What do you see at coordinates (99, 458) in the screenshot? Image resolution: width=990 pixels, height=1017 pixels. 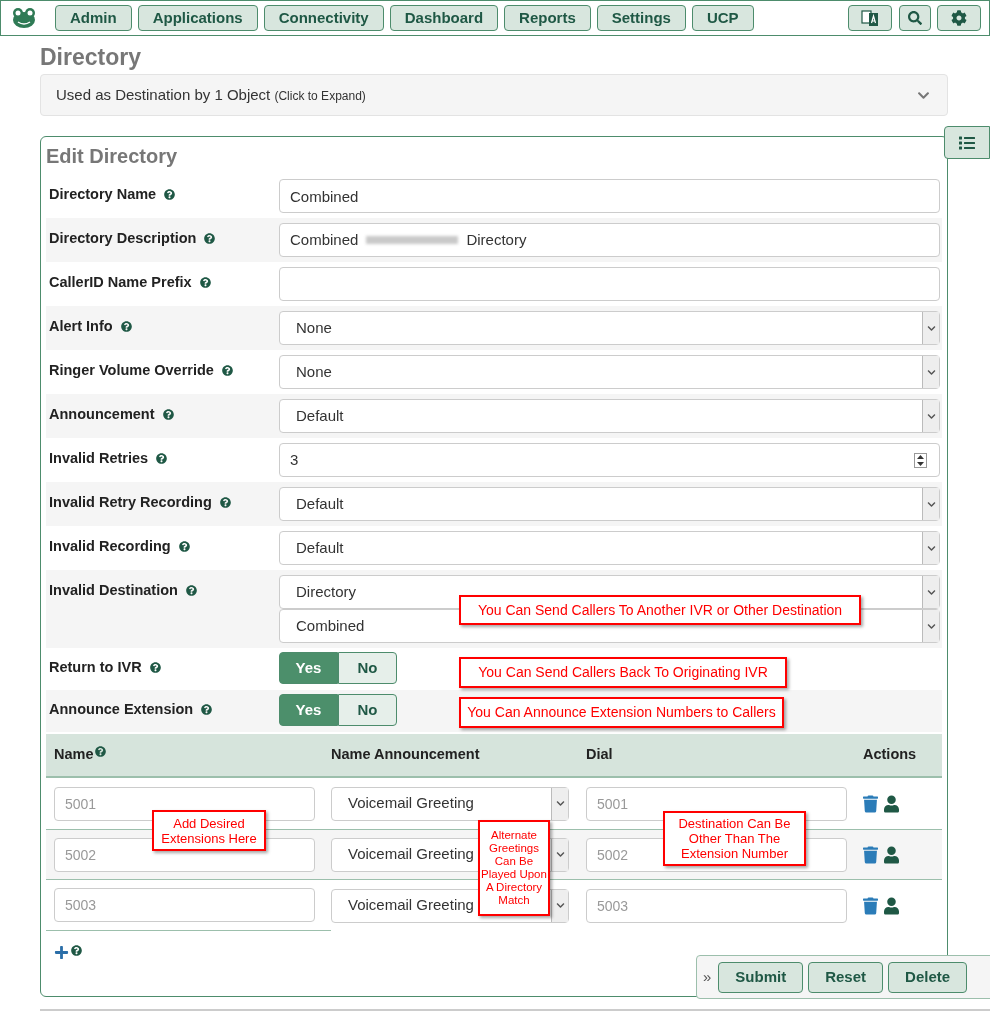 I see `field-label: Invalid Retries` at bounding box center [99, 458].